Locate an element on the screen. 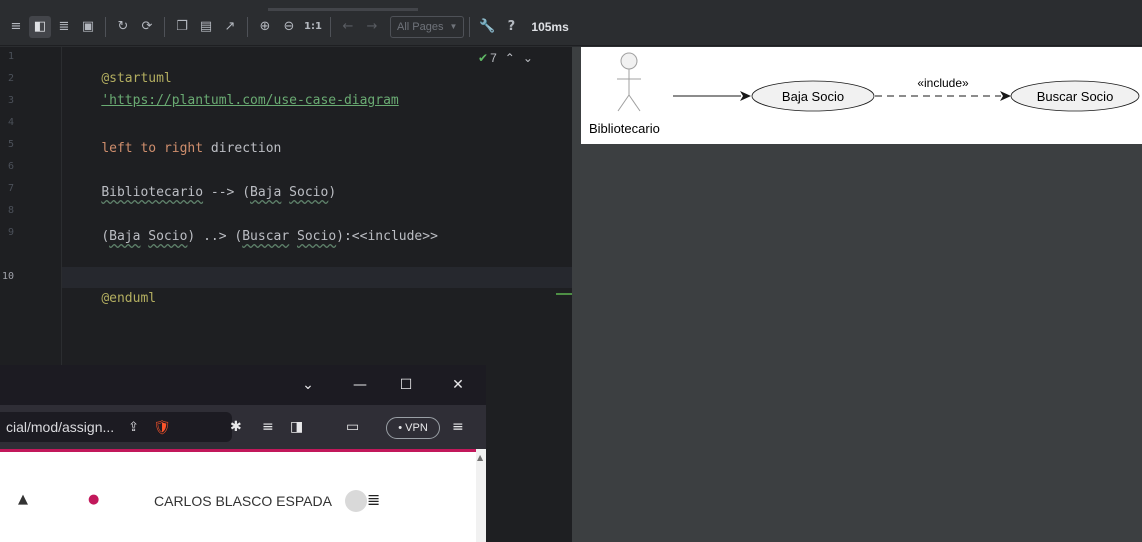 This screenshot has width=1142, height=542. code-token: ):<<include>> is located at coordinates (387, 236).